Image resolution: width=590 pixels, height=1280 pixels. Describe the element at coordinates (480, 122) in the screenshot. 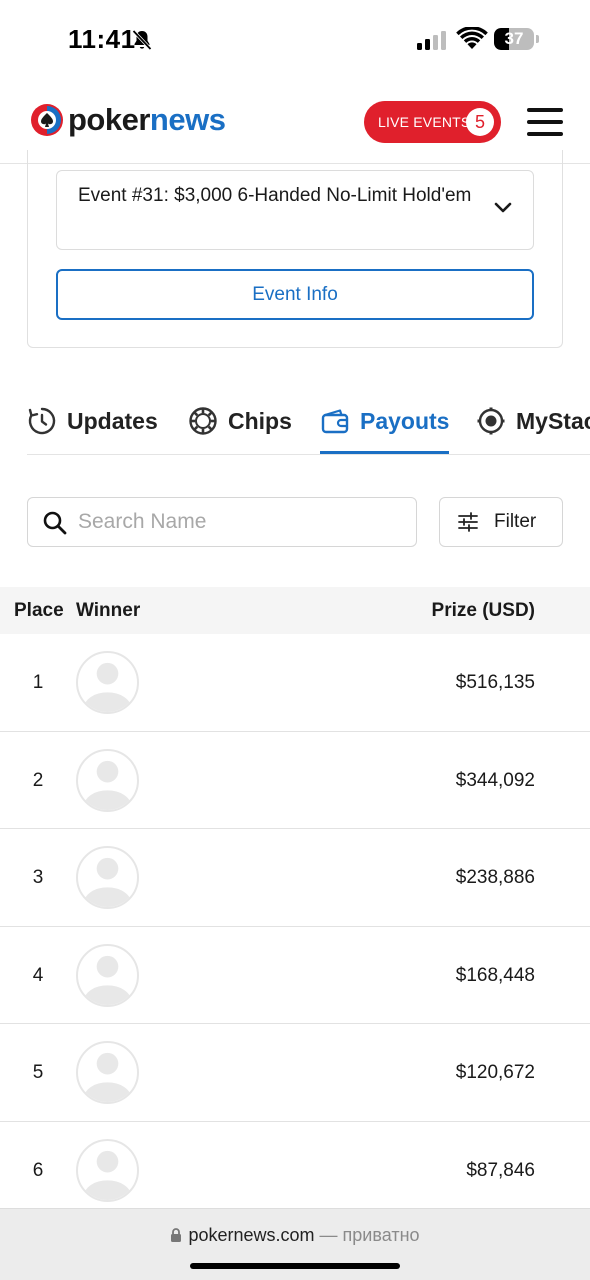

I see `live-events-count-badge: 5` at that location.